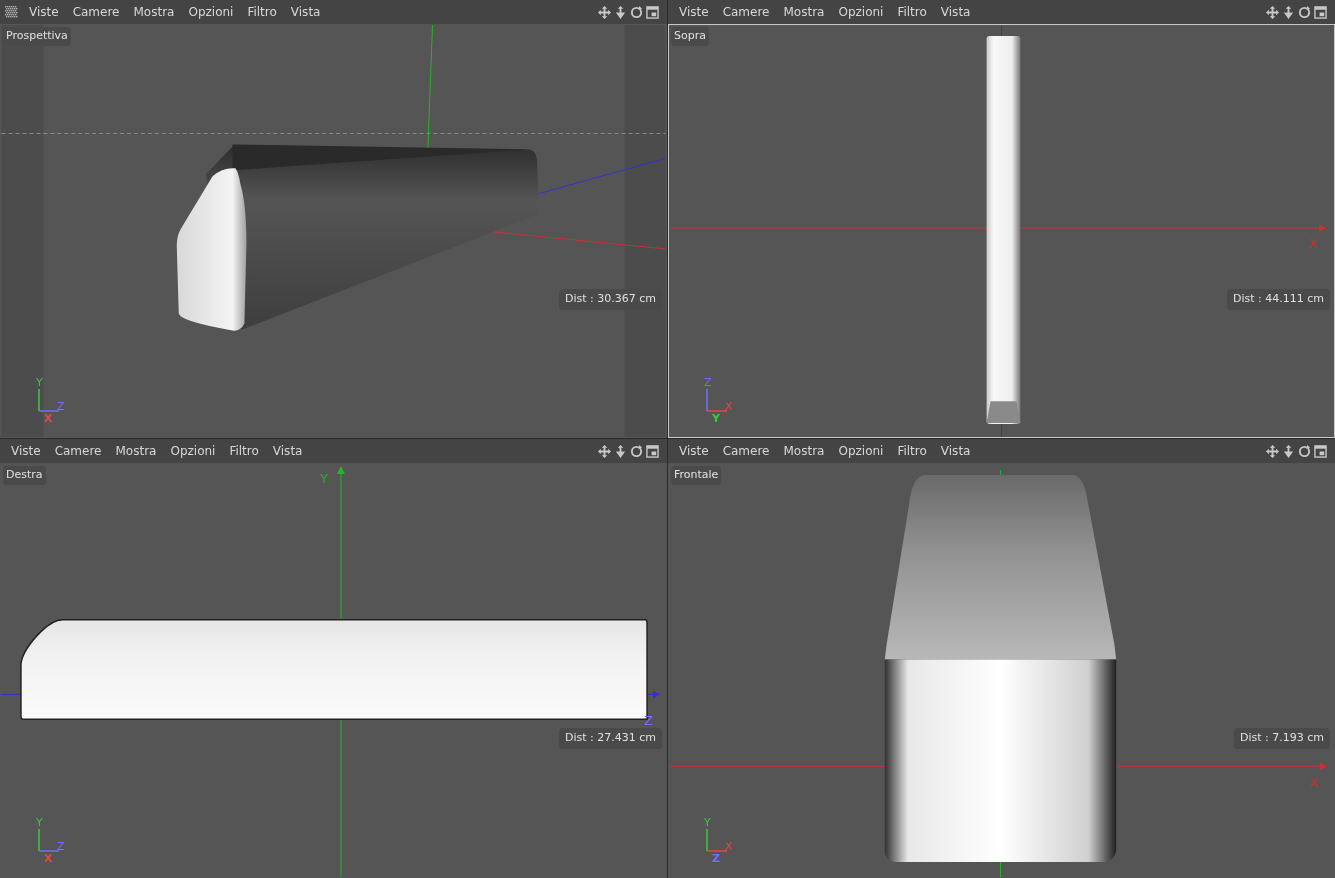 The height and width of the screenshot is (878, 1335). What do you see at coordinates (1281, 738) in the screenshot?
I see `distance-label: Dist : 7.193 cm` at bounding box center [1281, 738].